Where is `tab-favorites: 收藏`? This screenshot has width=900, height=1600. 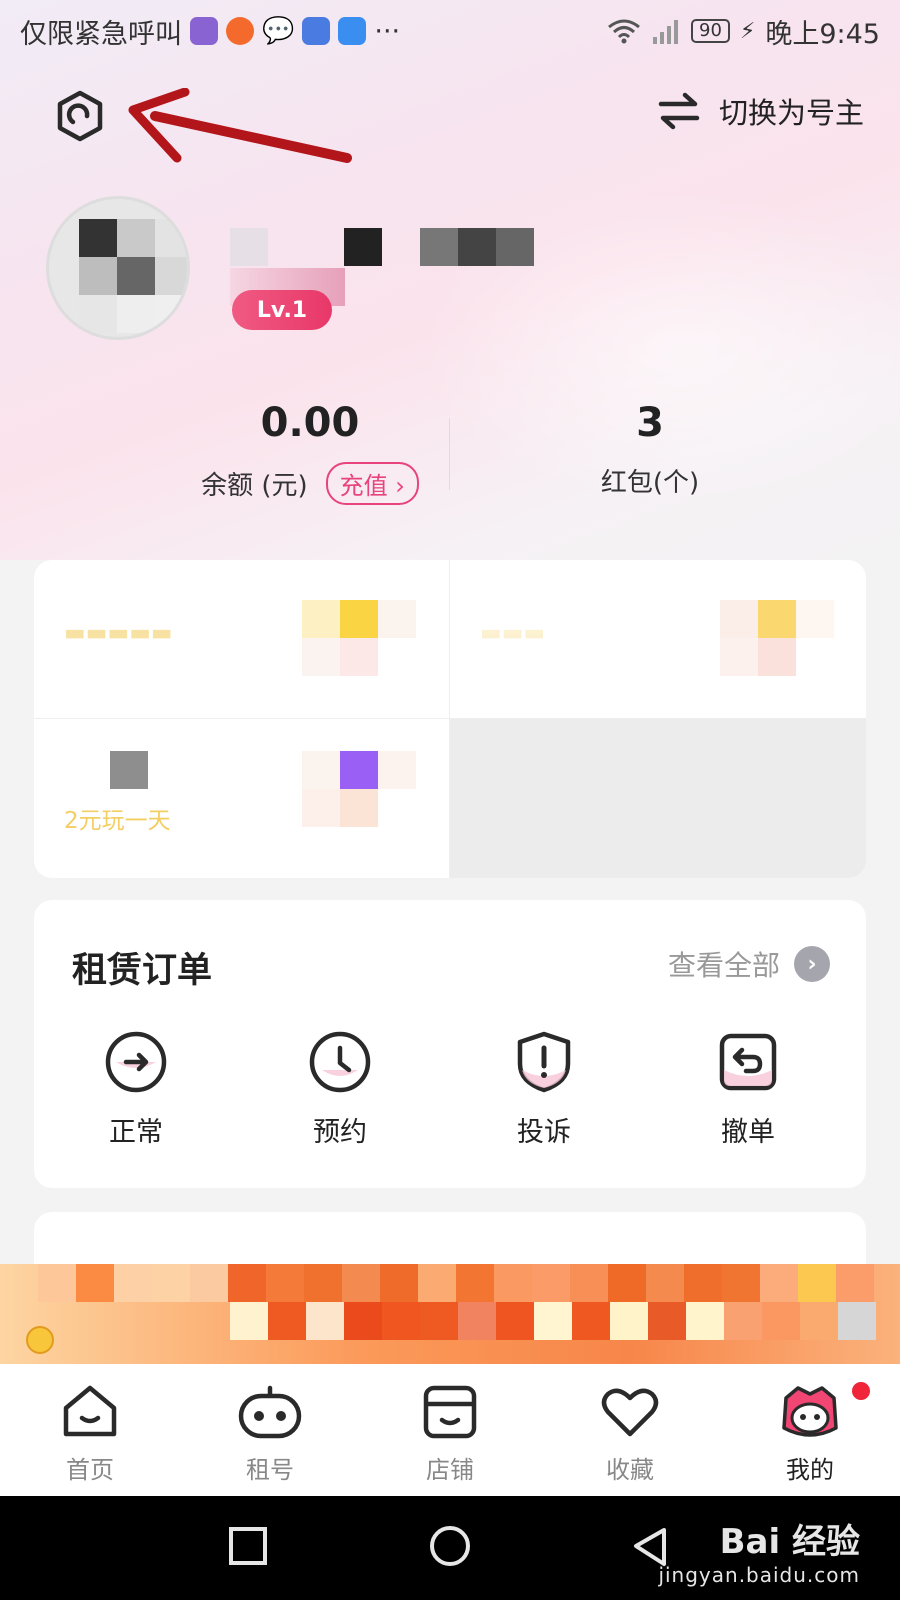 tab-favorites: 收藏 is located at coordinates (630, 1430).